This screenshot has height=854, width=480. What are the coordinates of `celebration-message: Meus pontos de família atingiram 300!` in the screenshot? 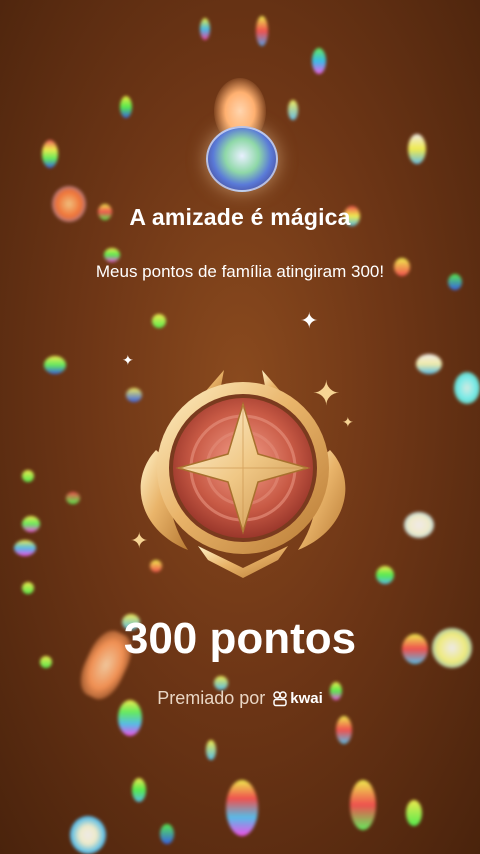 It's located at (240, 271).